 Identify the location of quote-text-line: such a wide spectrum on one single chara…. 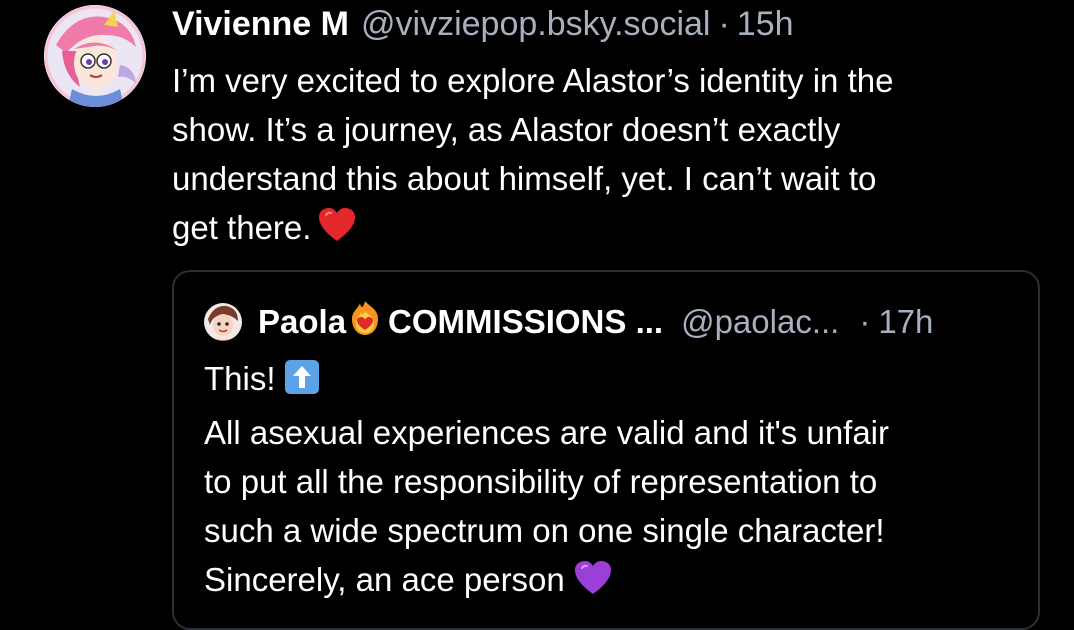
(544, 530).